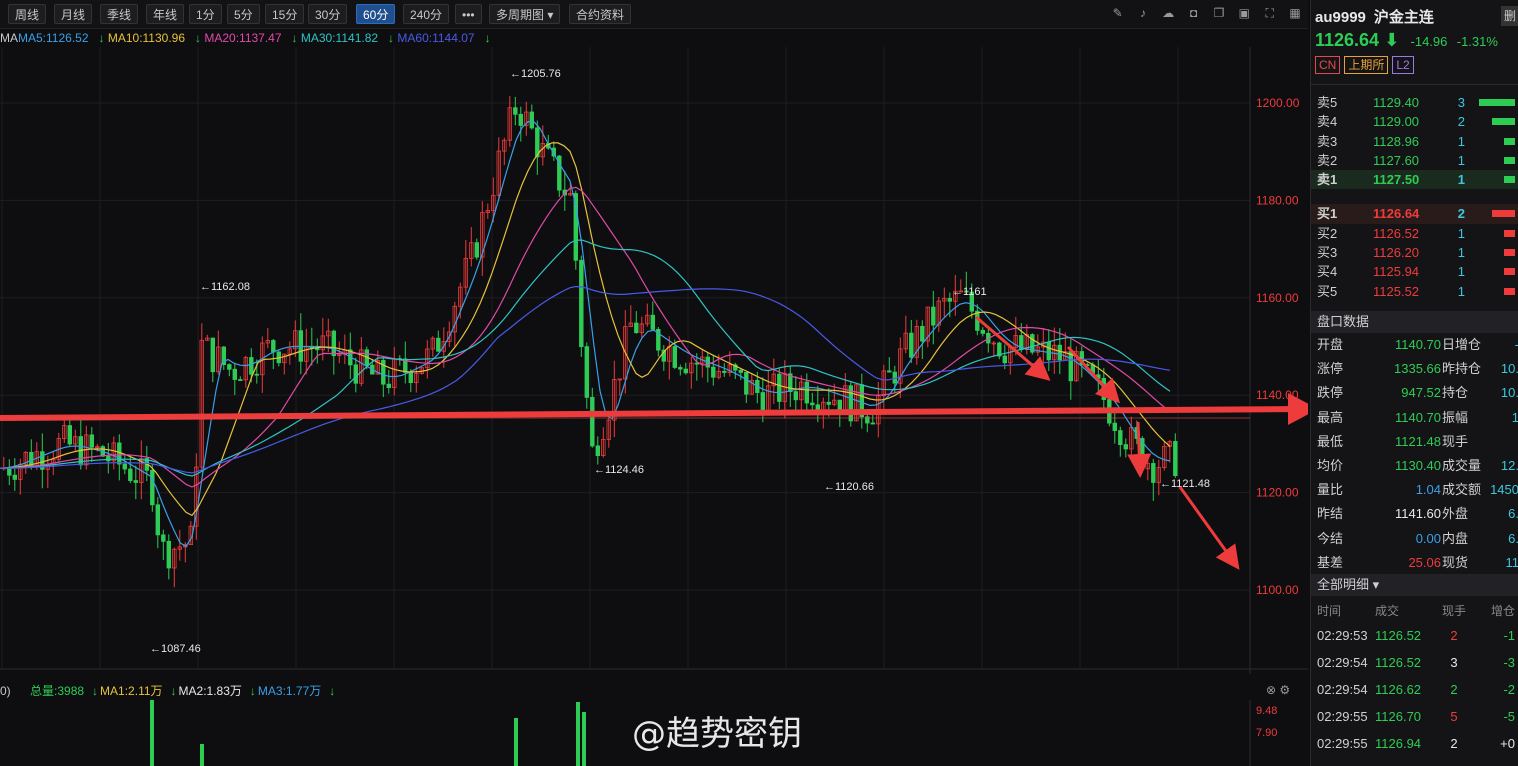 This screenshot has width=1518, height=766. Describe the element at coordinates (1398, 635) in the screenshot. I see `tick-price: 1126.52` at that location.